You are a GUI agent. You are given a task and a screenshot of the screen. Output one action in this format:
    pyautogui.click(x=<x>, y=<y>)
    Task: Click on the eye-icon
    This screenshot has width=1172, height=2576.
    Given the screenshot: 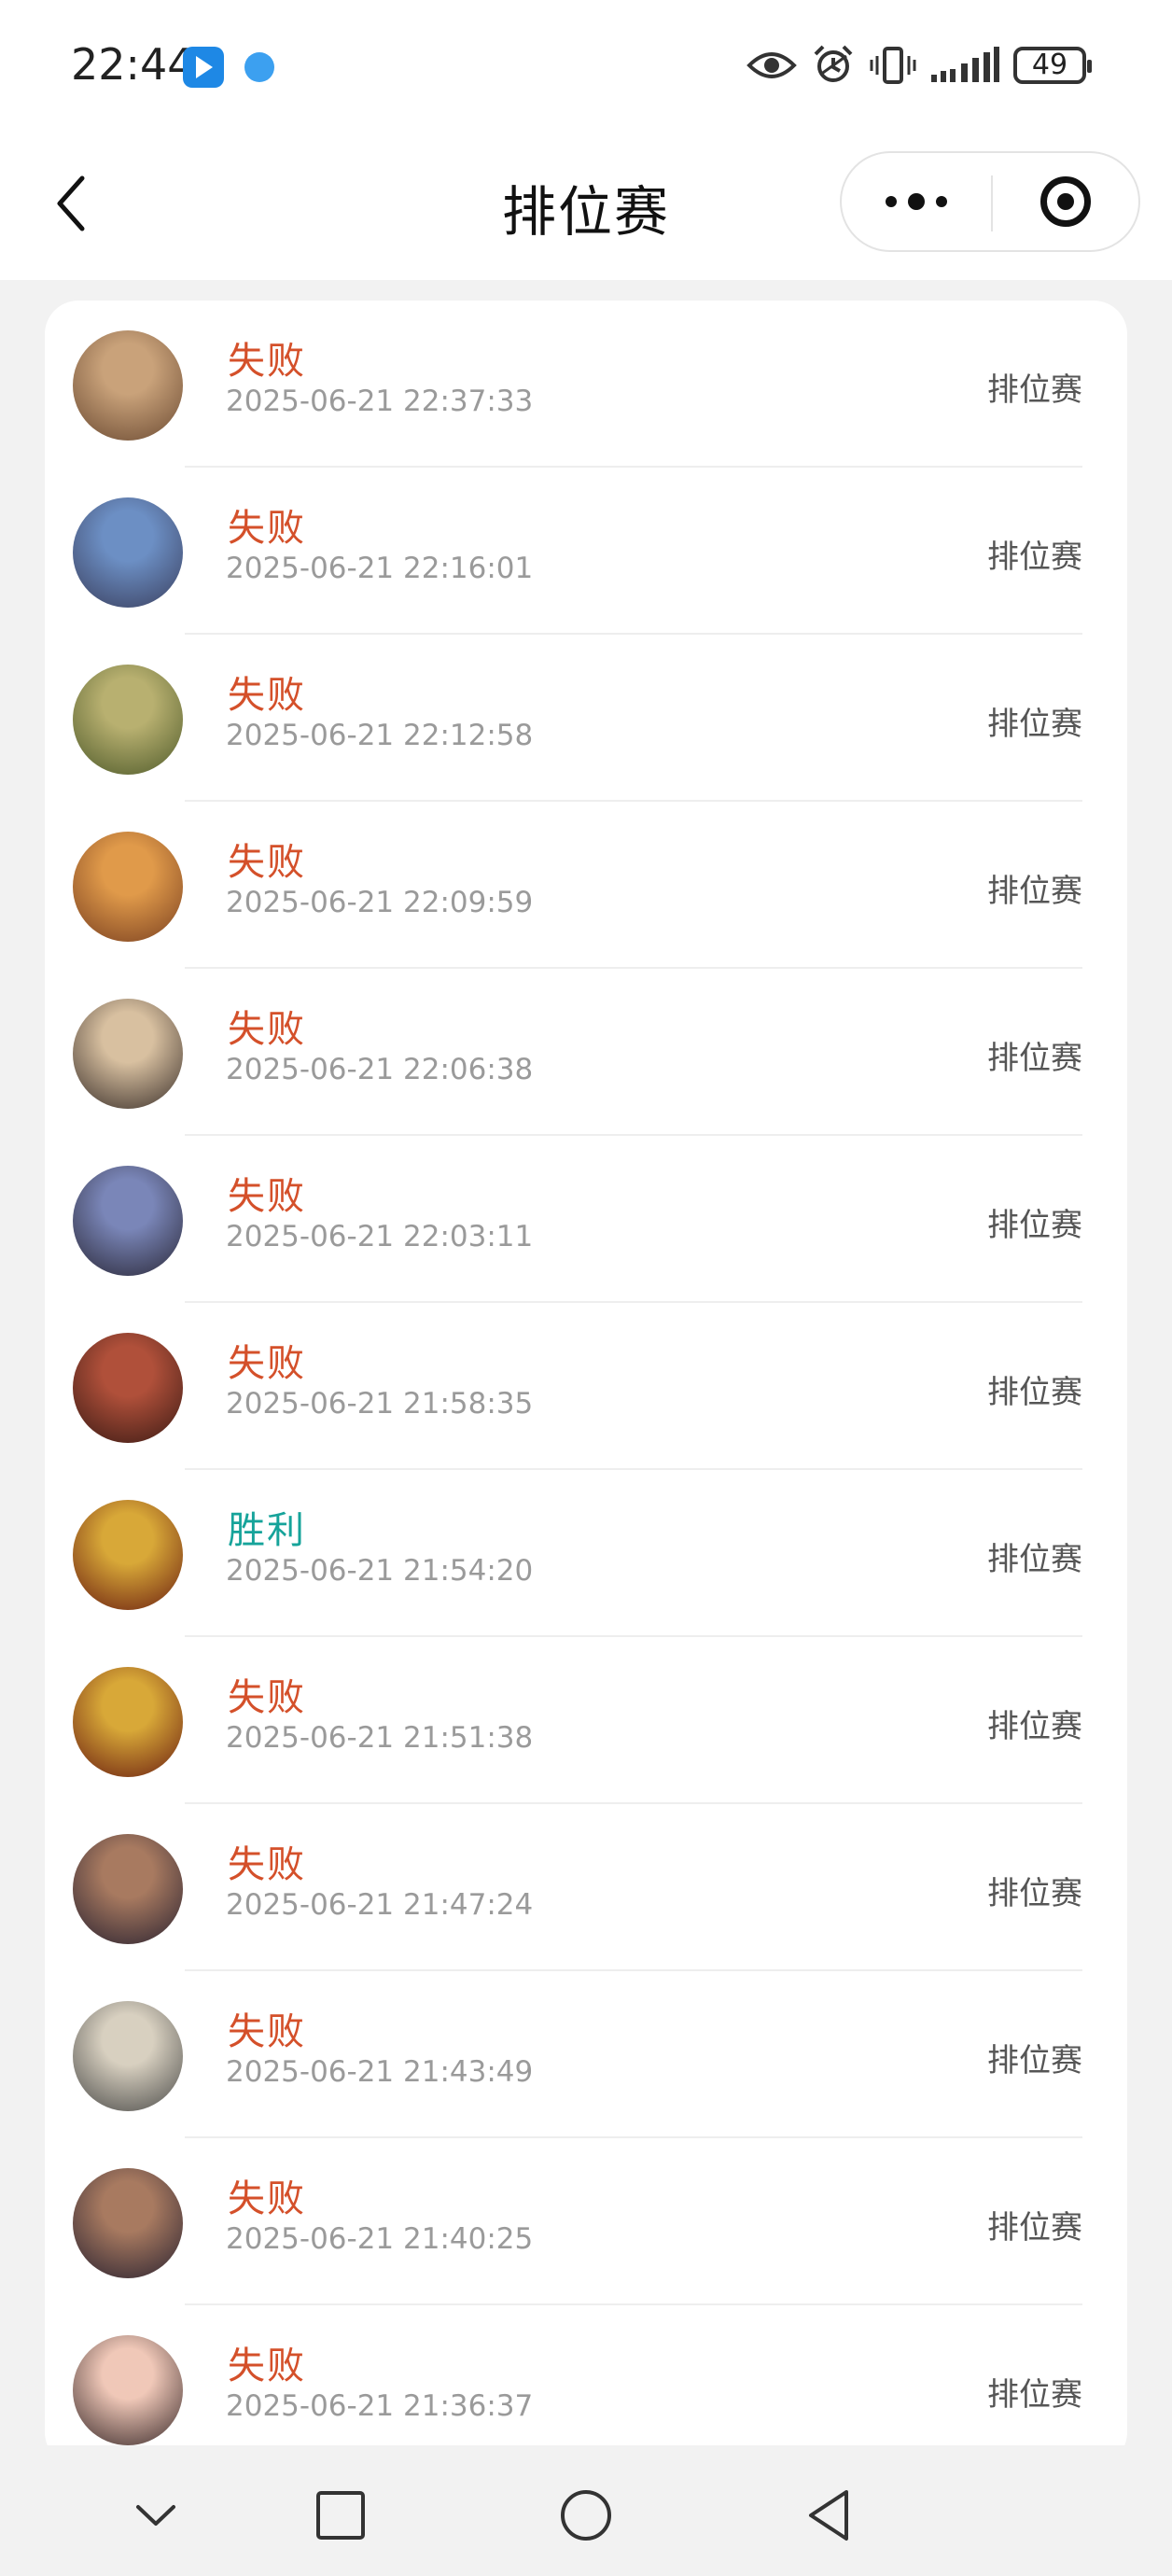 What is the action you would take?
    pyautogui.click(x=771, y=65)
    